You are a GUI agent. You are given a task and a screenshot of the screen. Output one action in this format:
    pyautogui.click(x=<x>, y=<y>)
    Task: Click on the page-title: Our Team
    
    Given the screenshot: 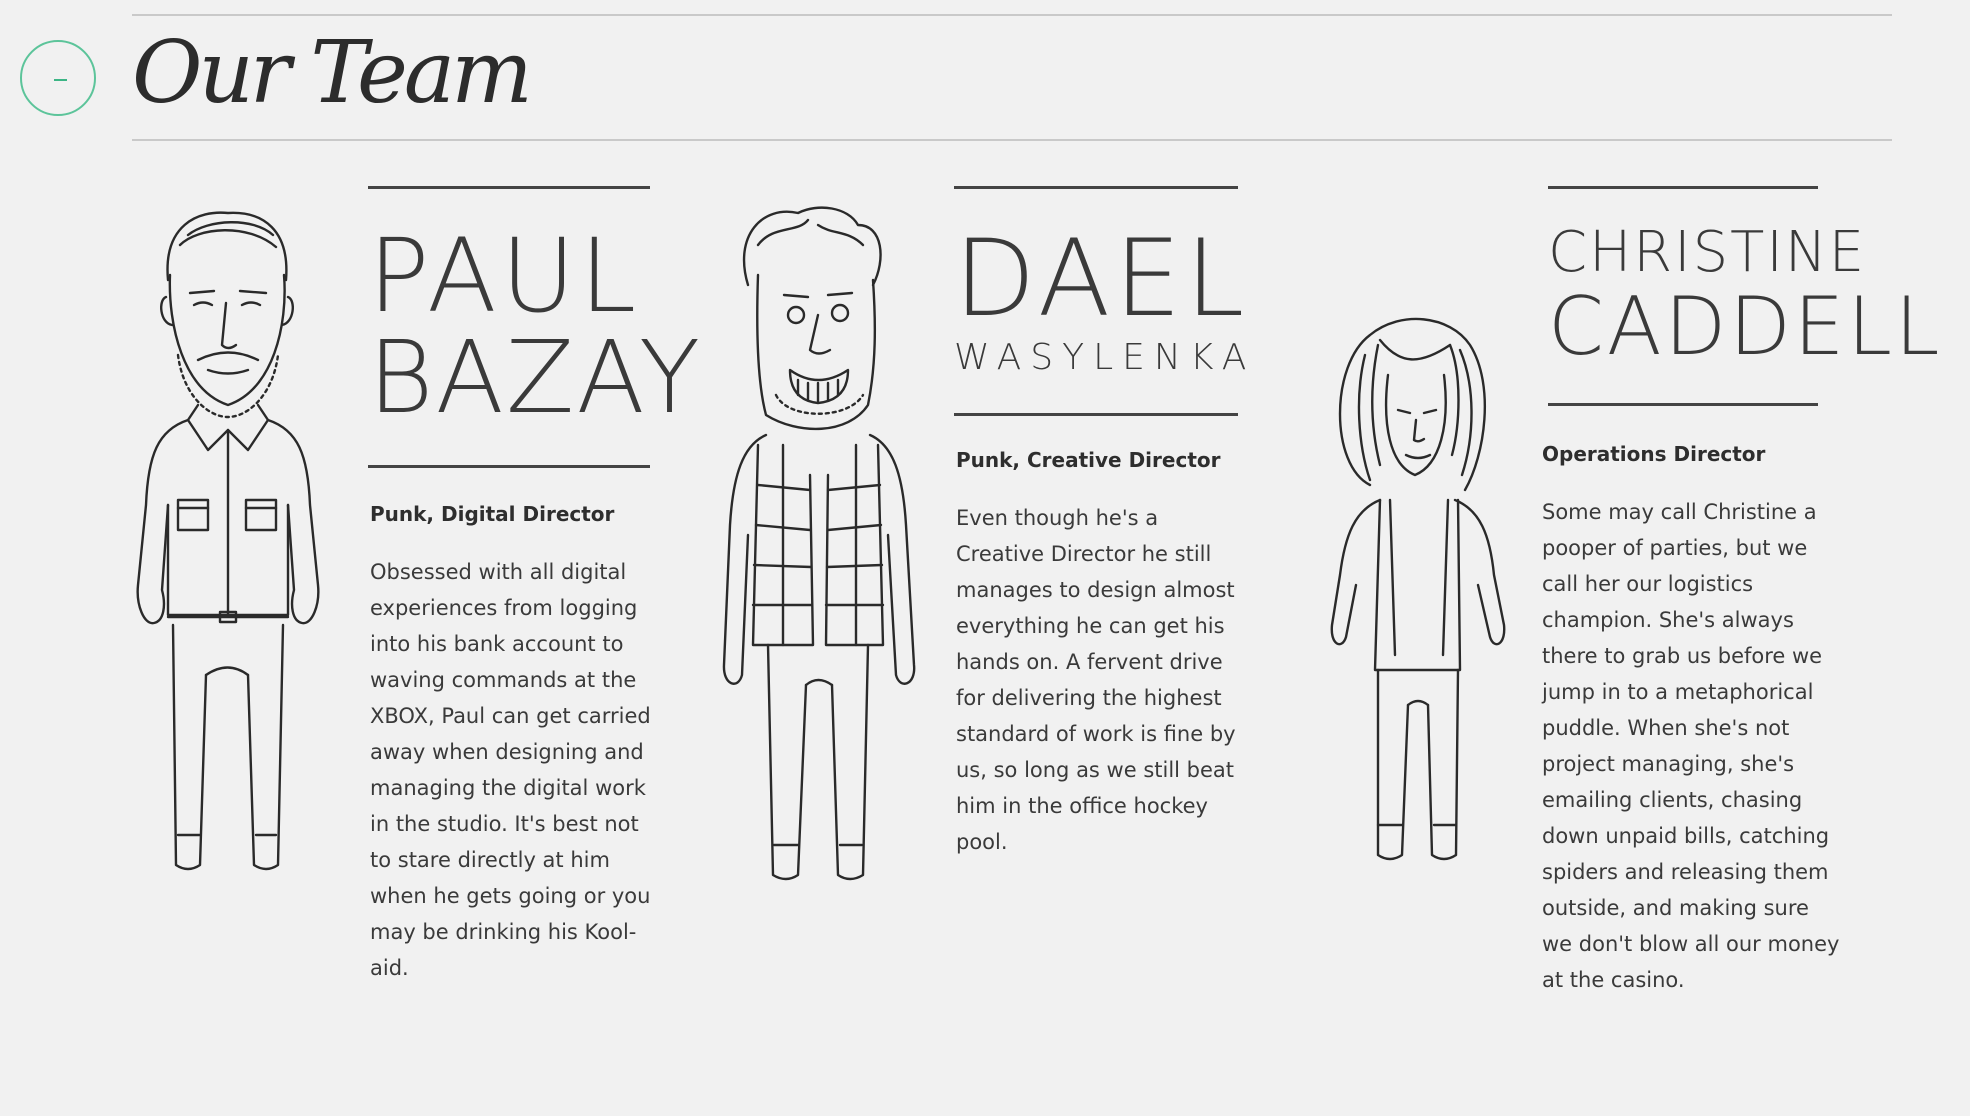 What is the action you would take?
    pyautogui.click(x=332, y=73)
    